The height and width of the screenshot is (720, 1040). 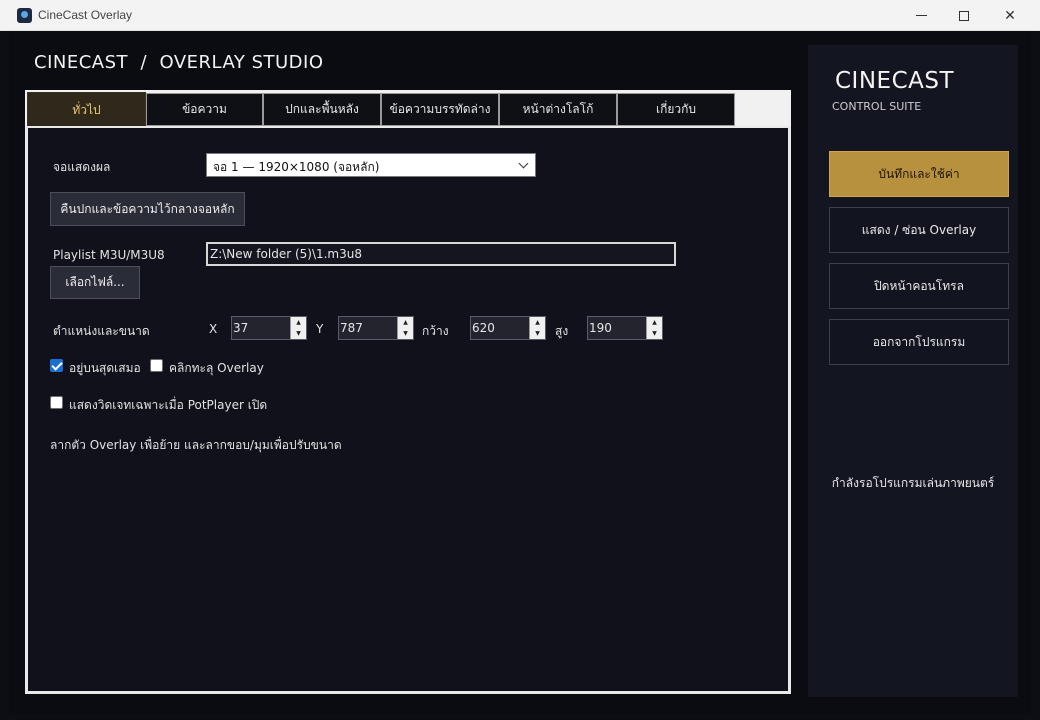 I want to click on tab-about: เกี่ยวกับ, so click(x=676, y=109).